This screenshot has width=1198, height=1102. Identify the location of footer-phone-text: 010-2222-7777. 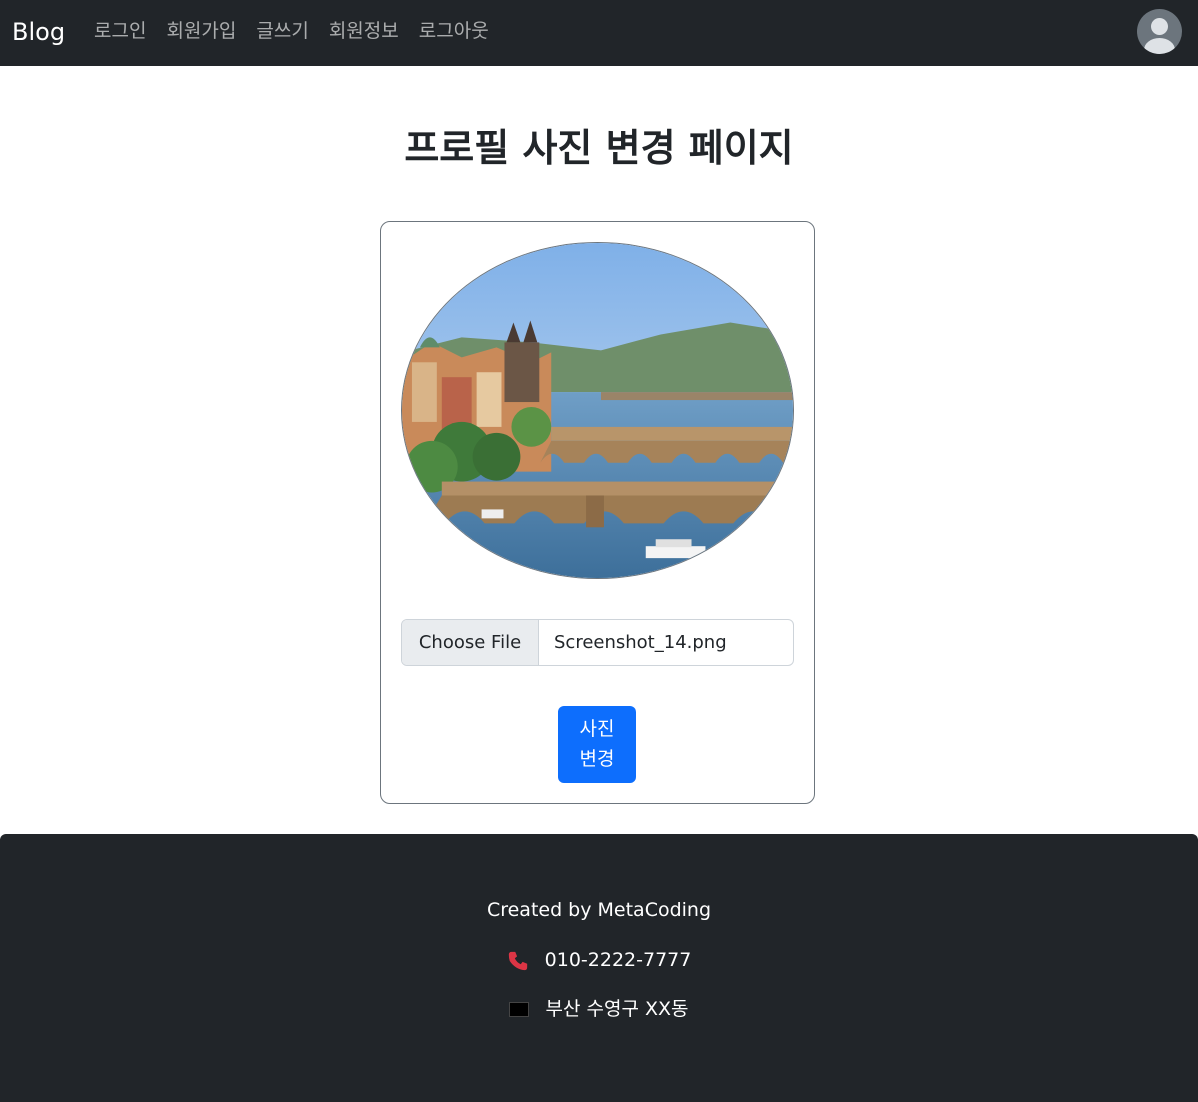
(618, 960).